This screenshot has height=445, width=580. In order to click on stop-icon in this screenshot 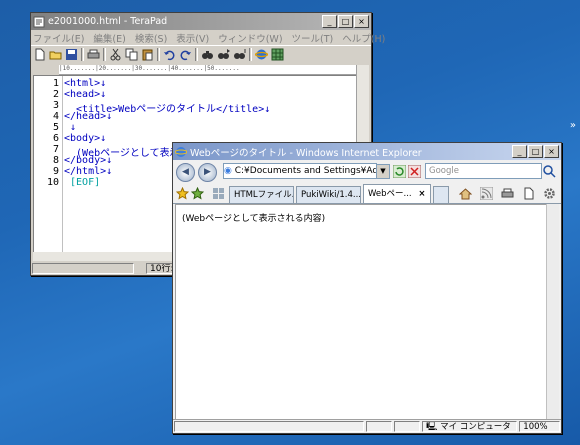, I will do `click(414, 171)`.